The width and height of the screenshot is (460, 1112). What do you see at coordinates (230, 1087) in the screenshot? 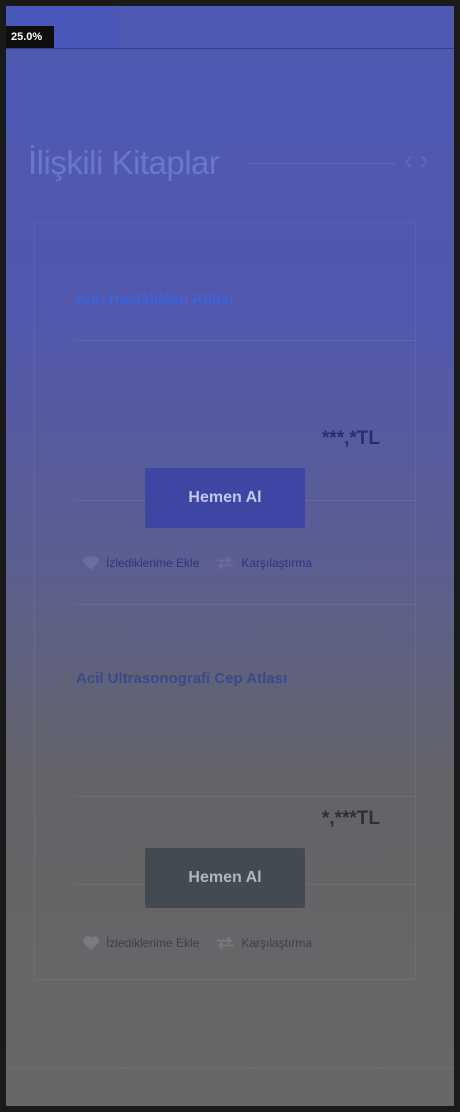
I see `footer-bar` at bounding box center [230, 1087].